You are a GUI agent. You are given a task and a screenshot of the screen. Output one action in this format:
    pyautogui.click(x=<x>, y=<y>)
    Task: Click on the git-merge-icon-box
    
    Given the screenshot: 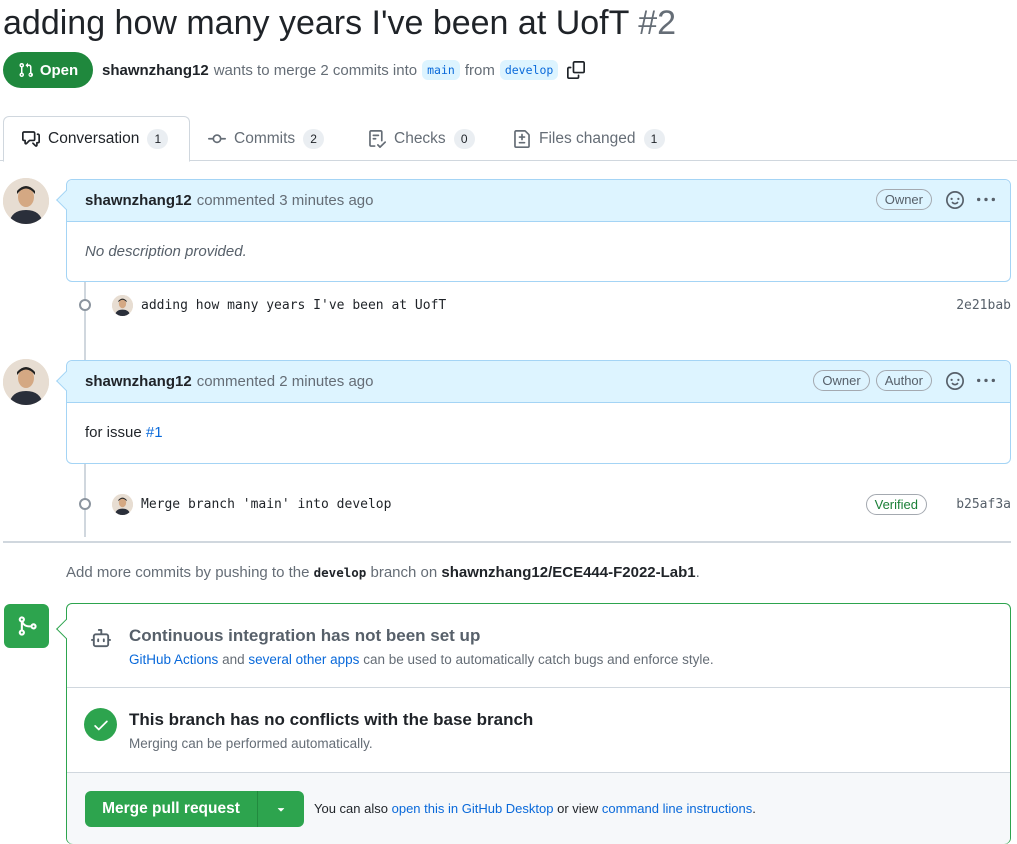 What is the action you would take?
    pyautogui.click(x=26, y=626)
    